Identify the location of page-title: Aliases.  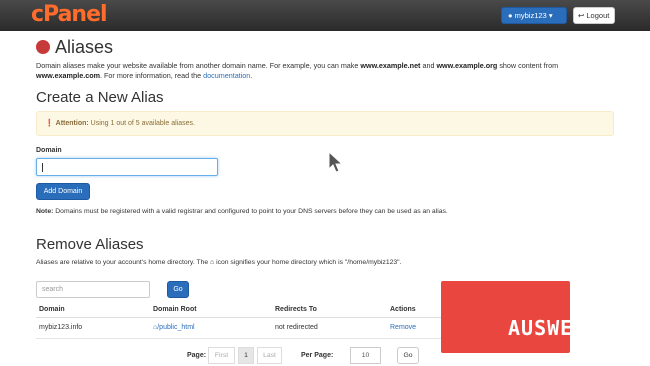
(74, 47).